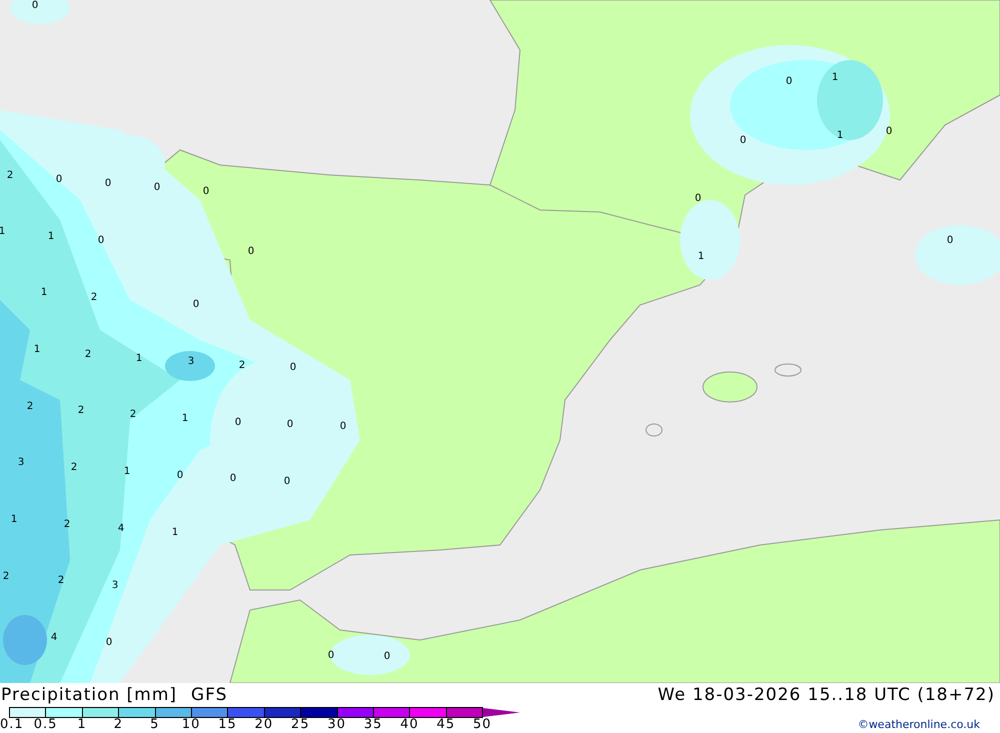  I want to click on scale-tick-label: 20, so click(264, 725).